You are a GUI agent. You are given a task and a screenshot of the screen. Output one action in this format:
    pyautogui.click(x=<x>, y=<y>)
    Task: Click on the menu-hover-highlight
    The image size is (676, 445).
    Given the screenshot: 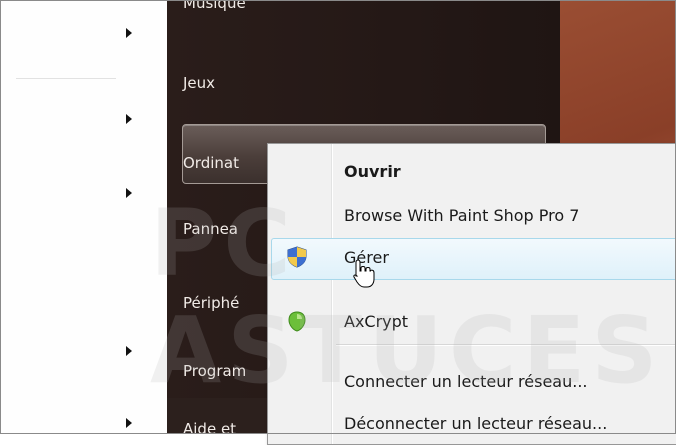 What is the action you would take?
    pyautogui.click(x=473, y=259)
    